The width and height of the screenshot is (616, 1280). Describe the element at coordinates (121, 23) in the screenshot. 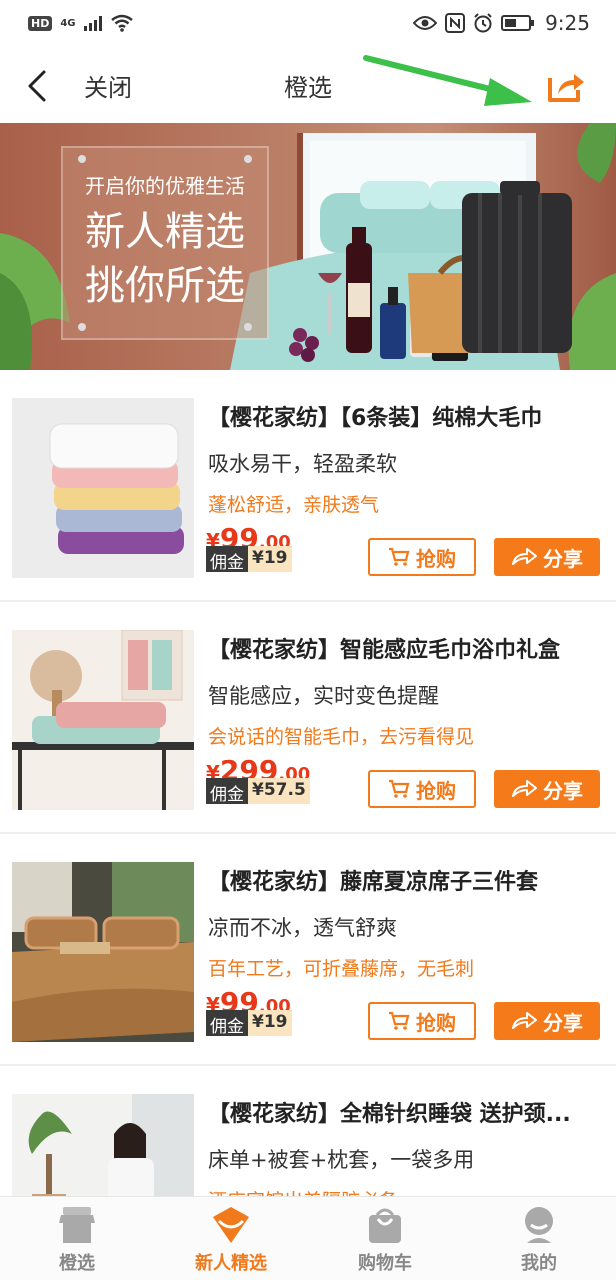

I see `wifi-icon` at that location.